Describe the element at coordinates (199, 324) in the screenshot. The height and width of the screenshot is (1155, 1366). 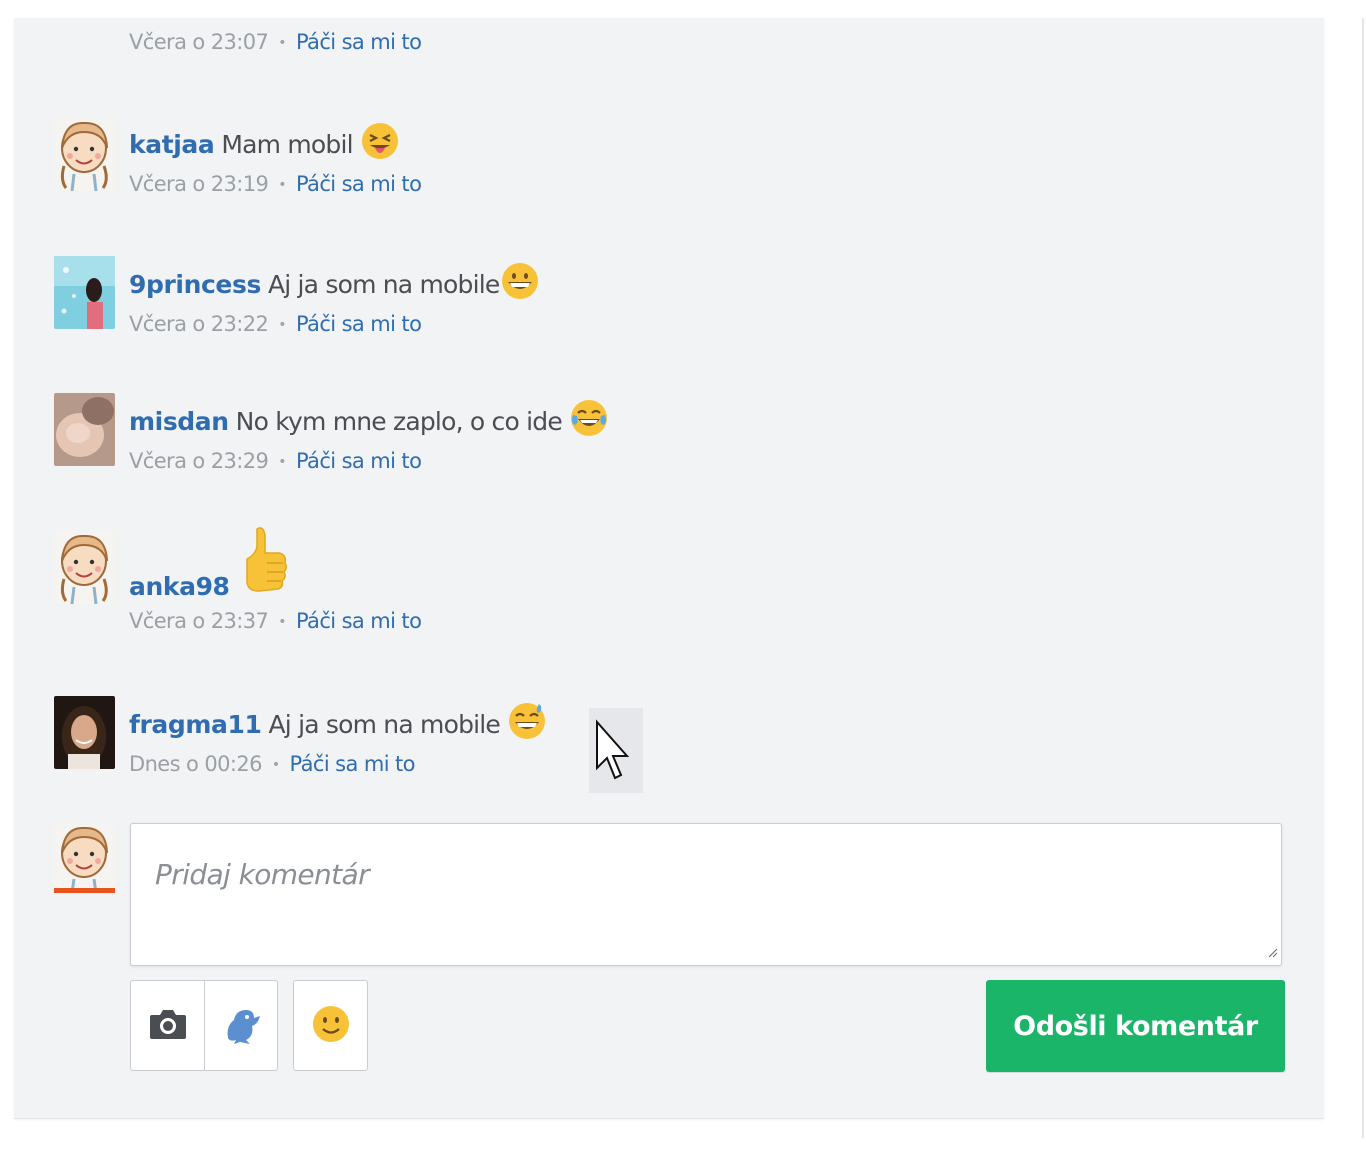
I see `comment-time: Včera o 23:22` at that location.